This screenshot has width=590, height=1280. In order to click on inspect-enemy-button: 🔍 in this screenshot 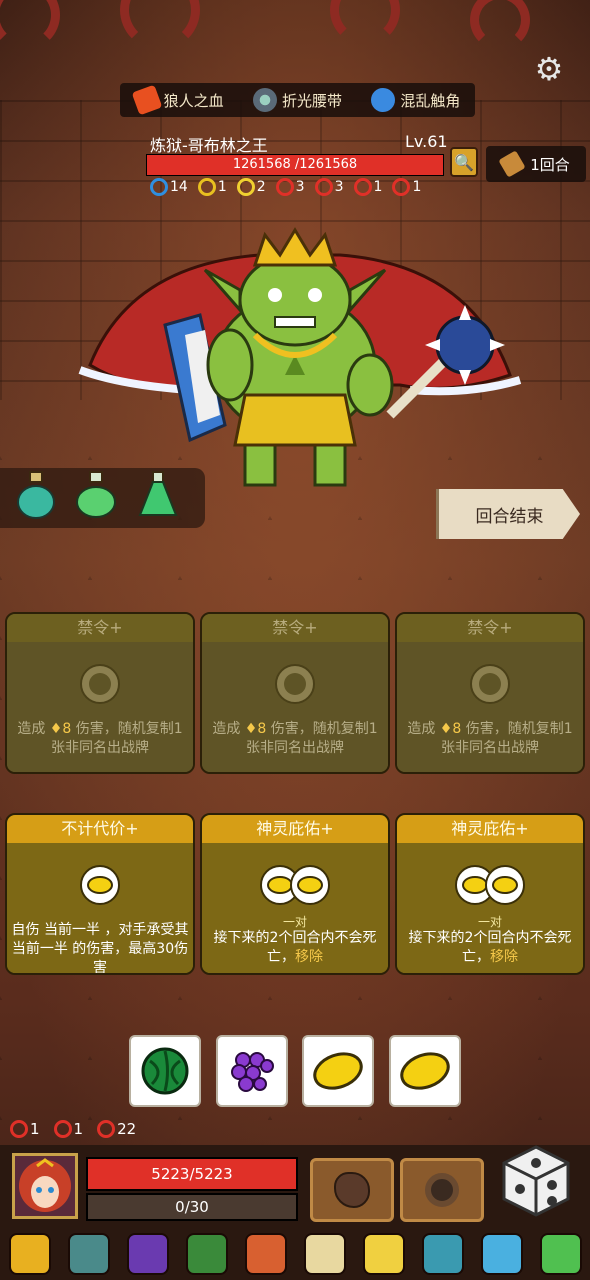, I will do `click(464, 162)`.